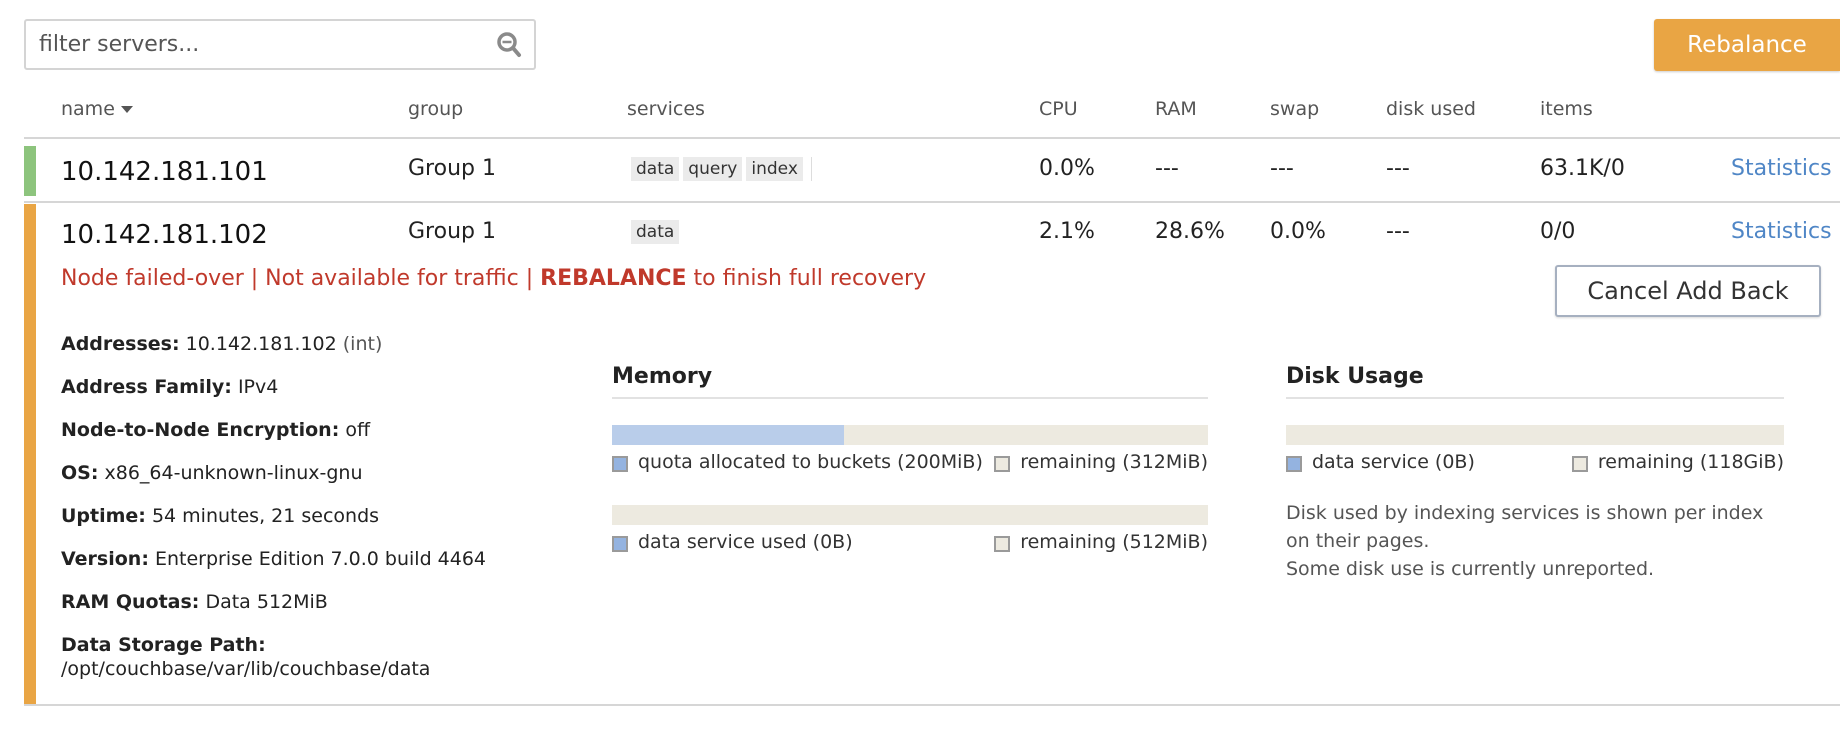 Image resolution: width=1840 pixels, height=740 pixels. I want to click on detail-label: Uptime:, so click(103, 516).